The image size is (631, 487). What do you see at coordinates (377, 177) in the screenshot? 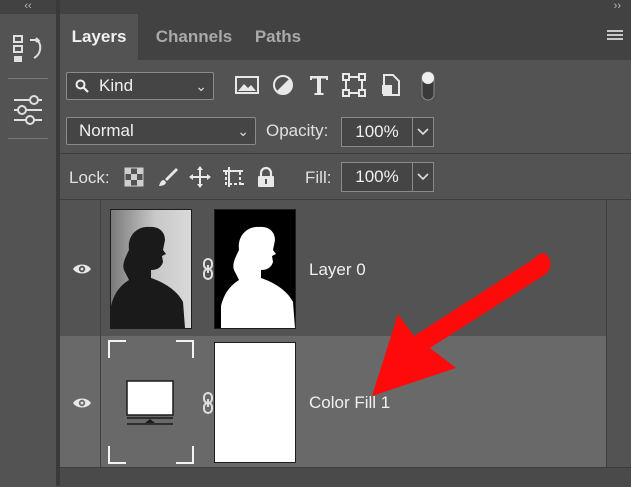
I see `fill-input: 100%` at bounding box center [377, 177].